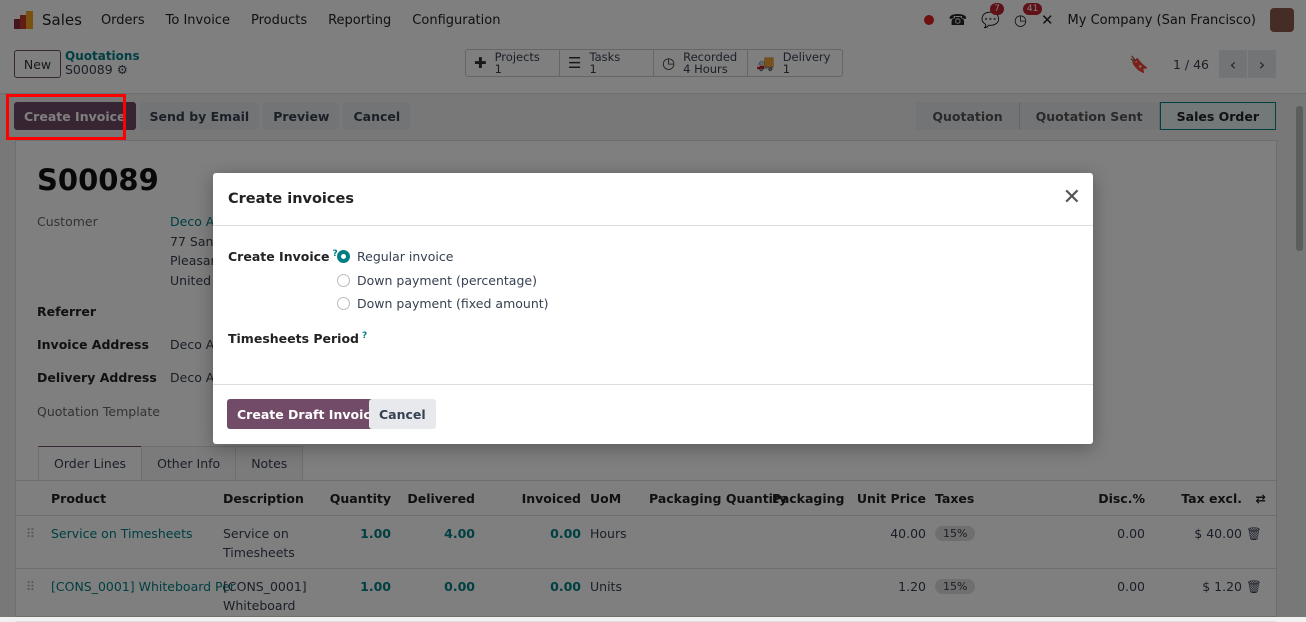 This screenshot has width=1306, height=622. What do you see at coordinates (66, 117) in the screenshot?
I see `highlight-box` at bounding box center [66, 117].